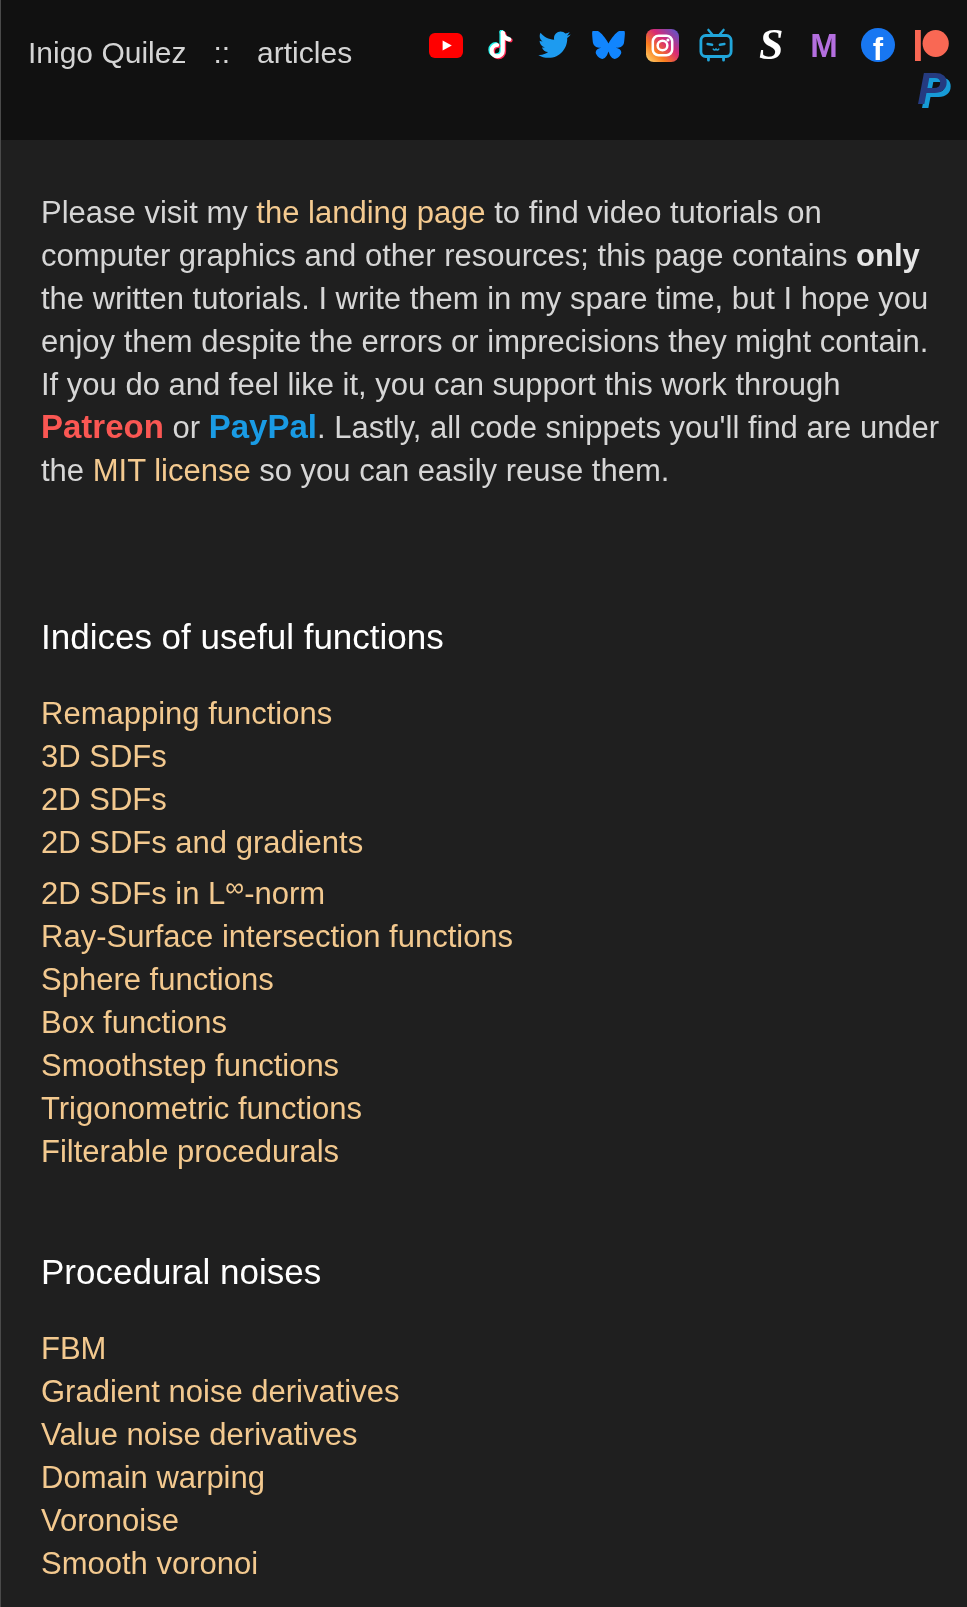 The image size is (967, 1607). What do you see at coordinates (243, 637) in the screenshot?
I see `section-heading: Indices of useful functions` at bounding box center [243, 637].